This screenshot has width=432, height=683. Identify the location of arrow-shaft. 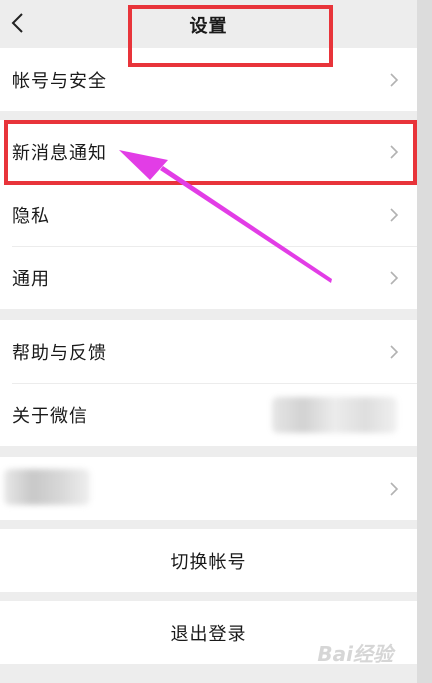
(246, 224).